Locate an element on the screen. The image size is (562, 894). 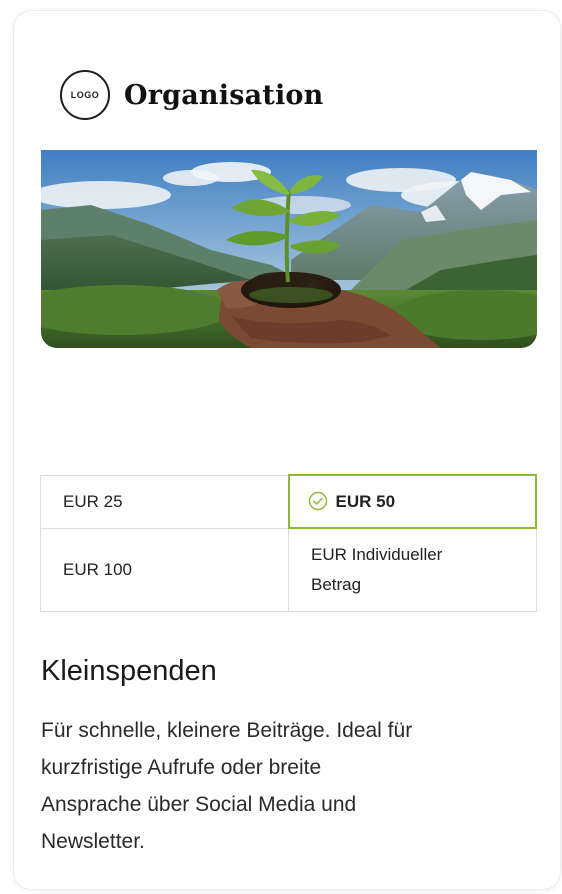
org-header: LOGO Organisation is located at coordinates (191, 95).